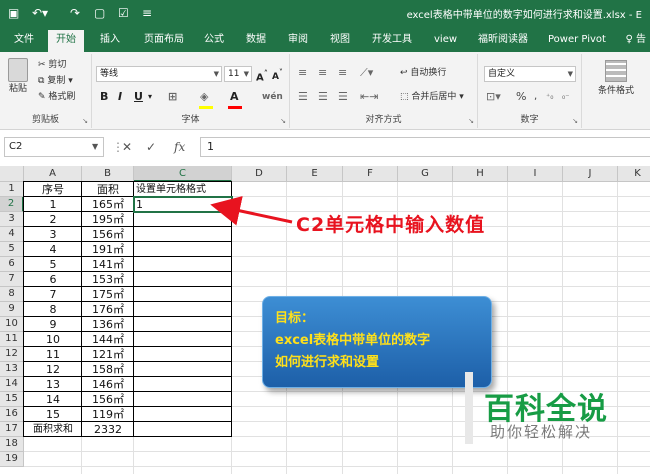 The height and width of the screenshot is (474, 650). I want to click on save-icon: ▣, so click(13, 13).